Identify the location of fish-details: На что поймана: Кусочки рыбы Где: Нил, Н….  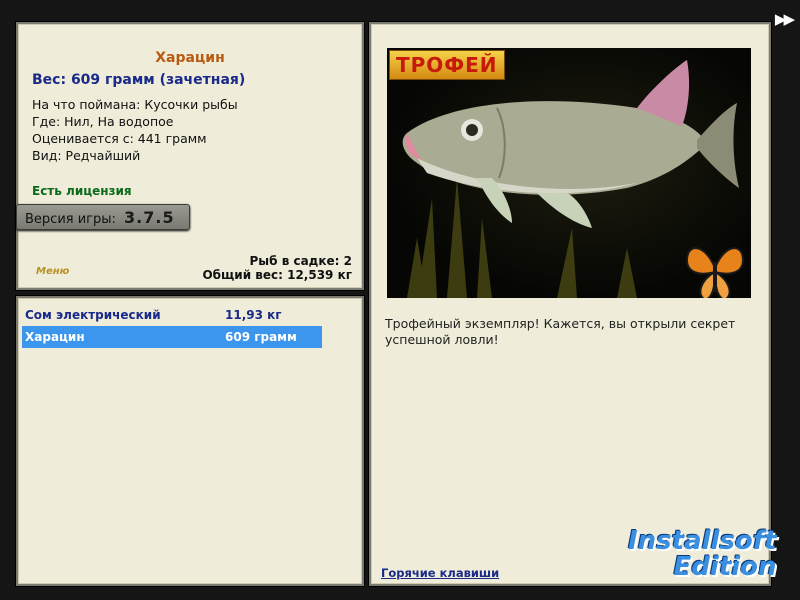
(135, 130).